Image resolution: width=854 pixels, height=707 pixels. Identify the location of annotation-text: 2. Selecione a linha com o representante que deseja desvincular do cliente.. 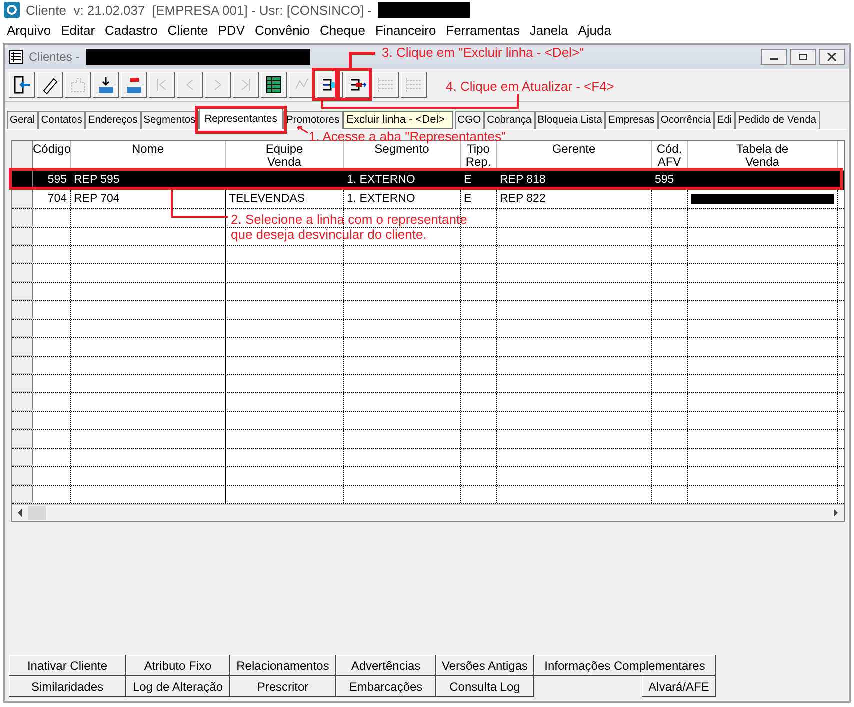
(349, 227).